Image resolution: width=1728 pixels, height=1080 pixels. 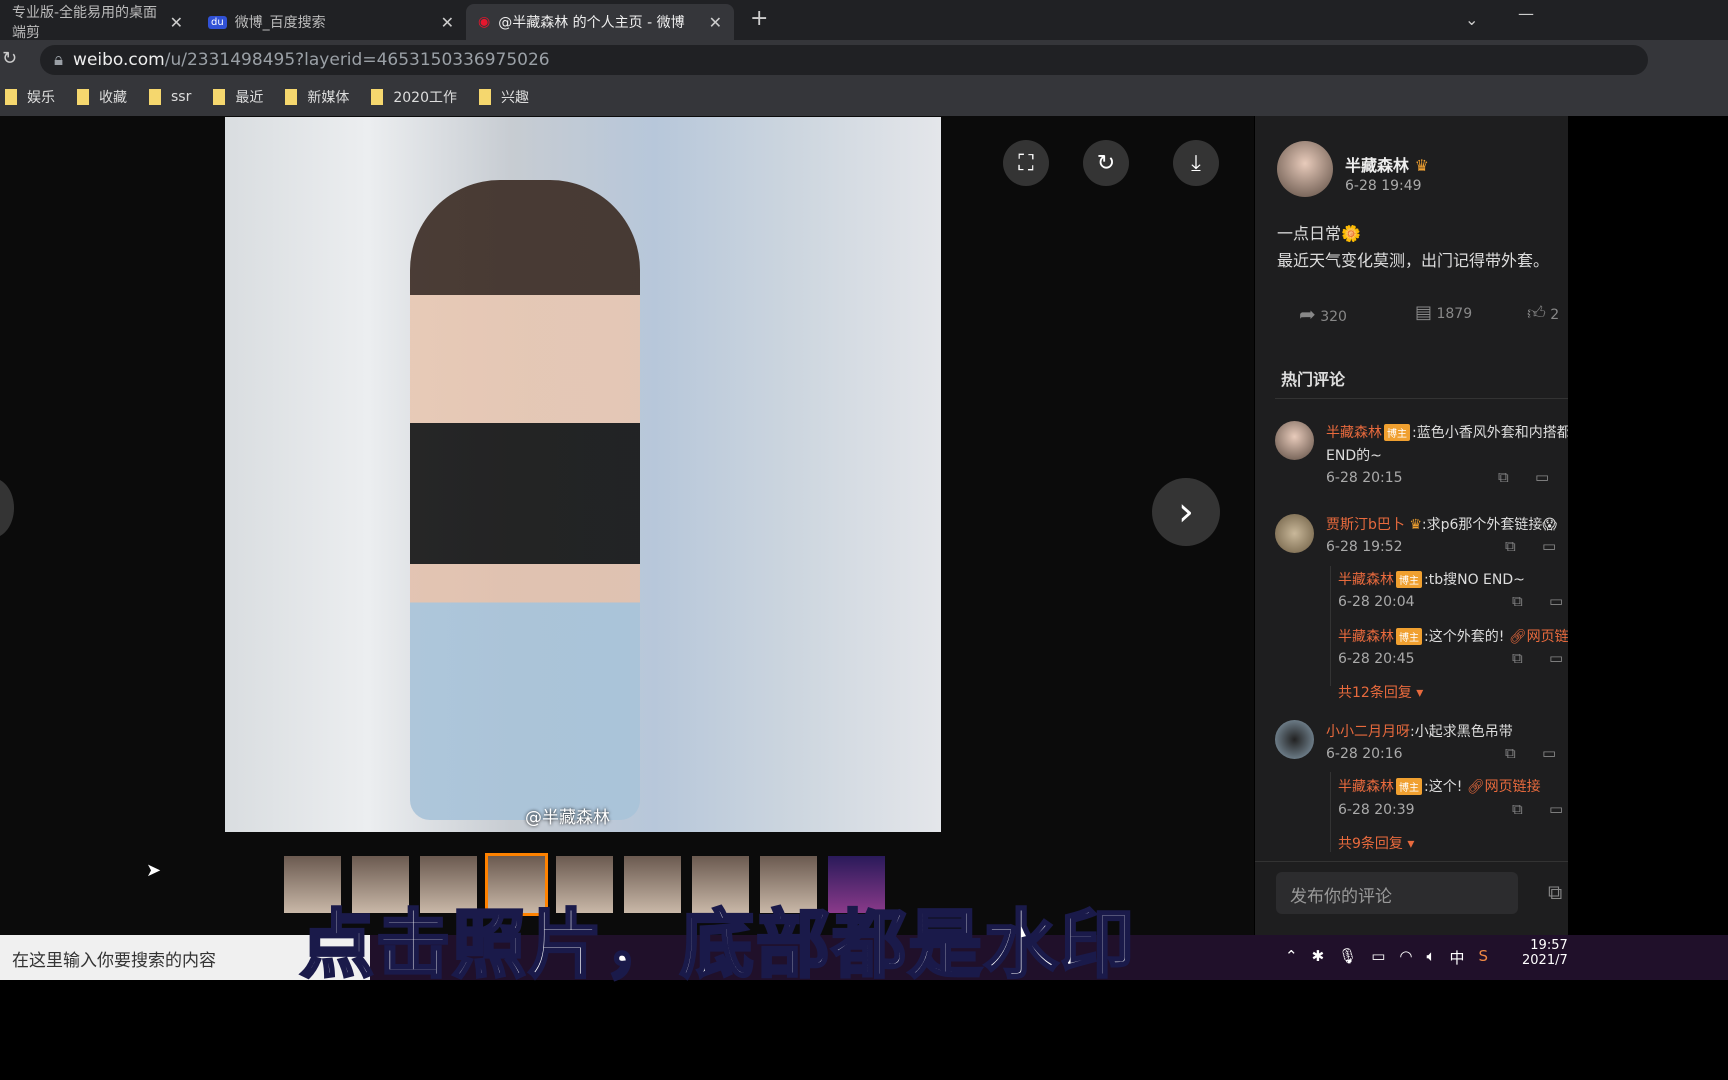 I want to click on volume-icon: 🔈︎, so click(x=1430, y=957).